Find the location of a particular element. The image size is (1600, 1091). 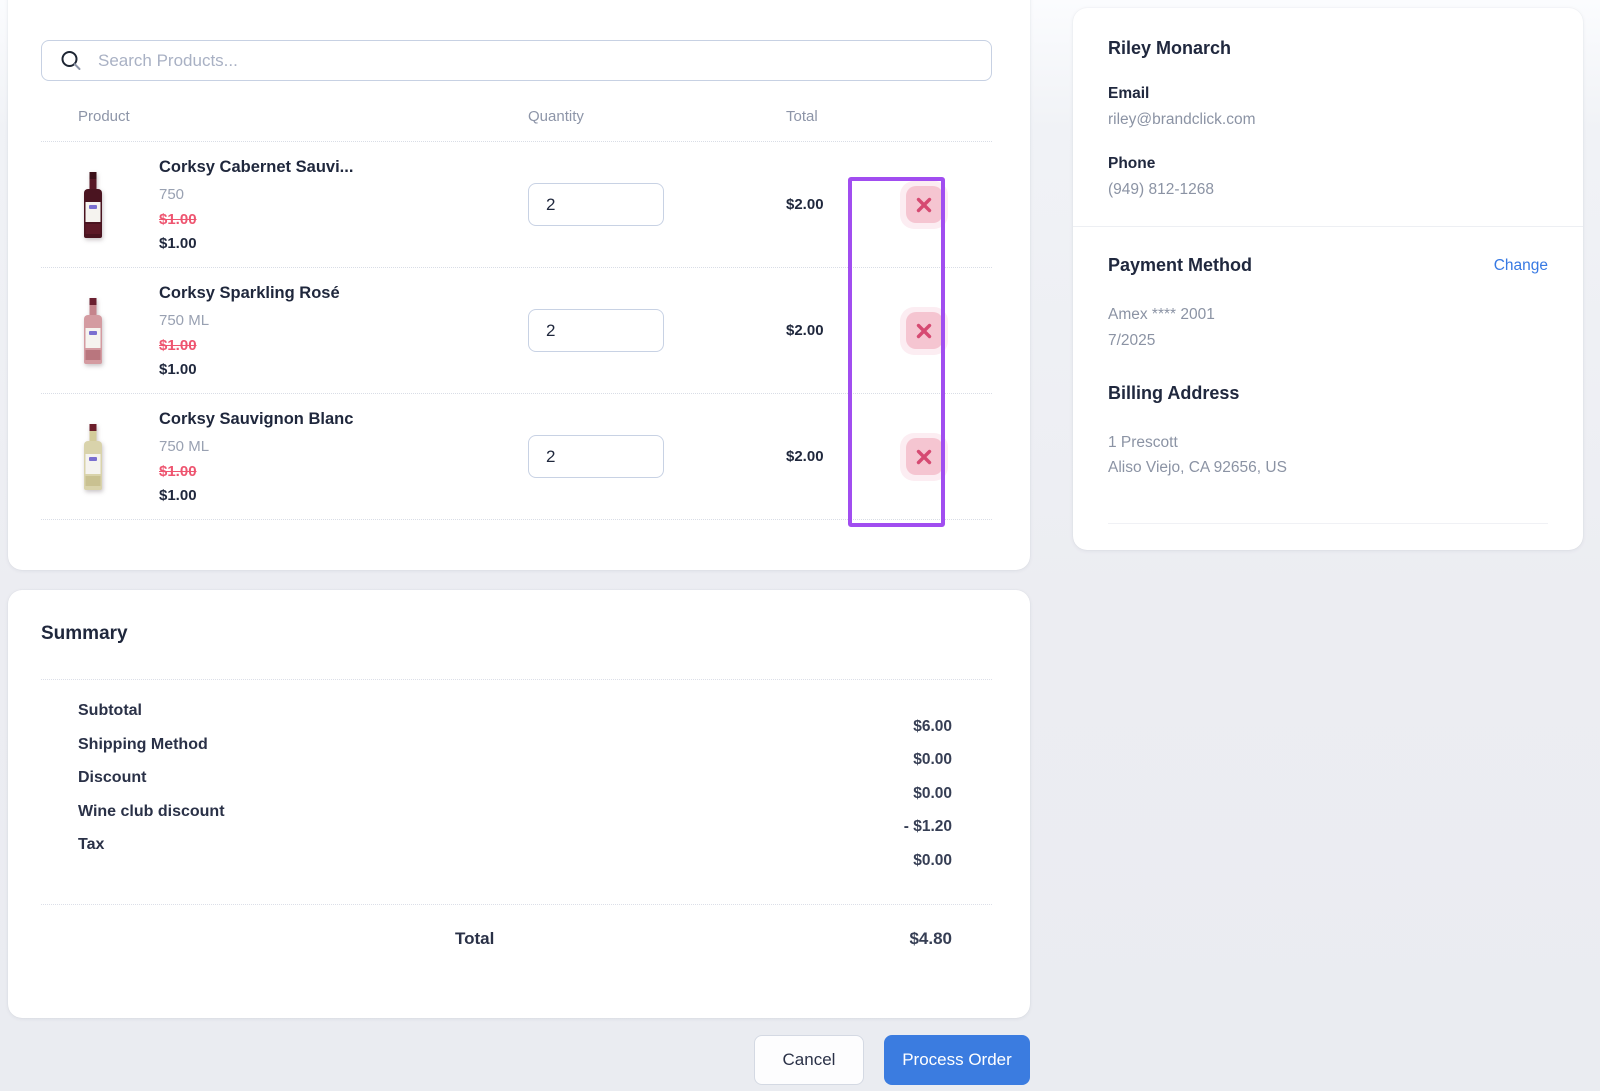

search-icon is located at coordinates (71, 60).